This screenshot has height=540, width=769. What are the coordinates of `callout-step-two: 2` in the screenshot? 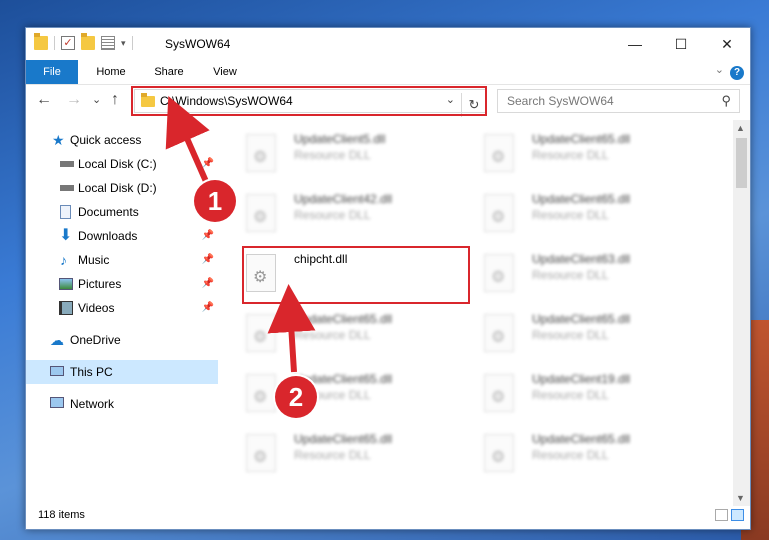 It's located at (296, 397).